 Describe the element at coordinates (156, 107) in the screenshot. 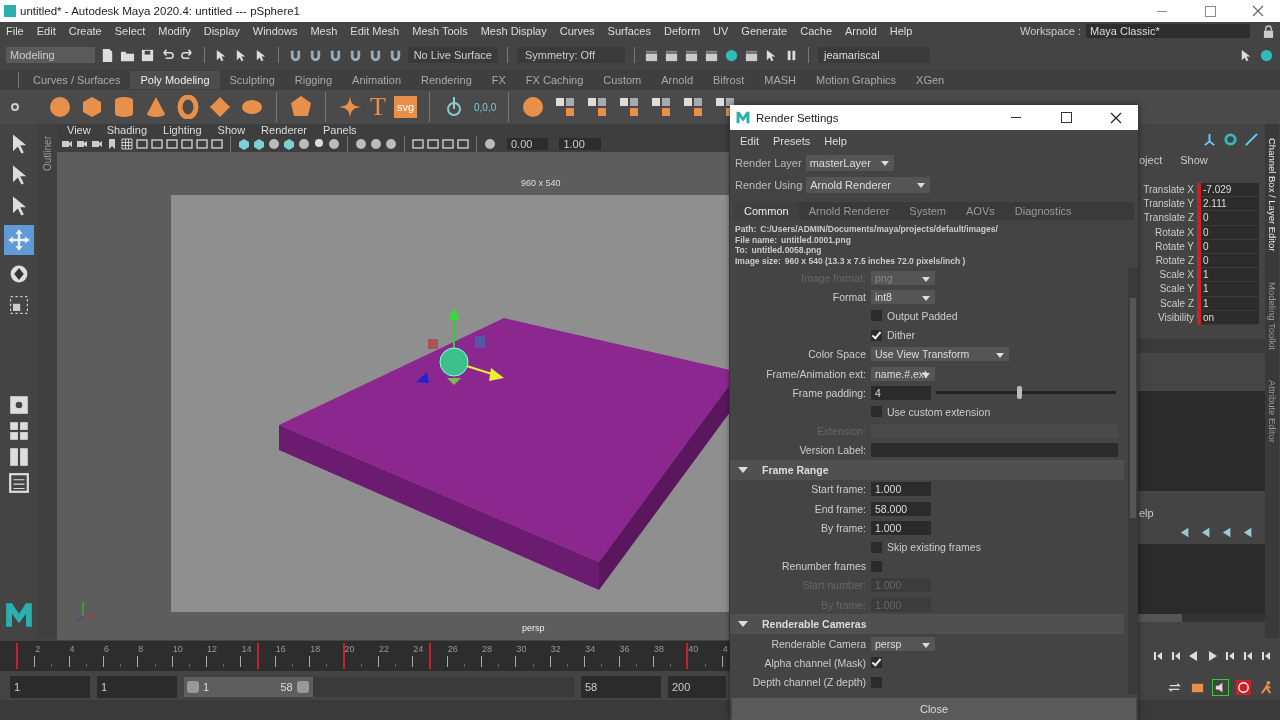

I see `cone-icon` at that location.